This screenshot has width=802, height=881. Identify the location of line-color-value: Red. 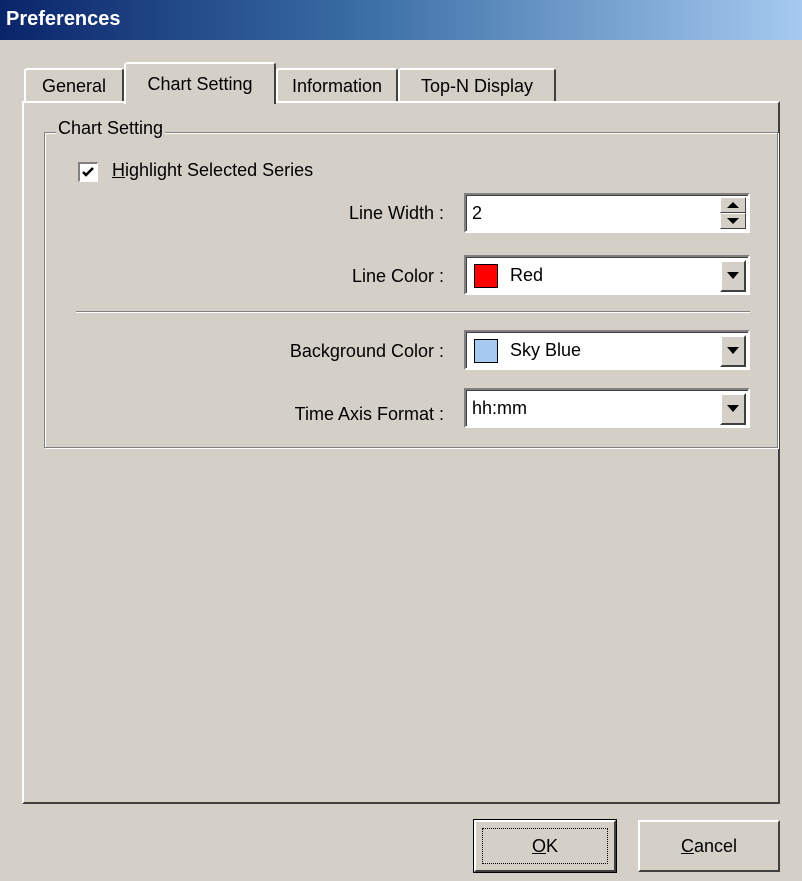
(527, 275).